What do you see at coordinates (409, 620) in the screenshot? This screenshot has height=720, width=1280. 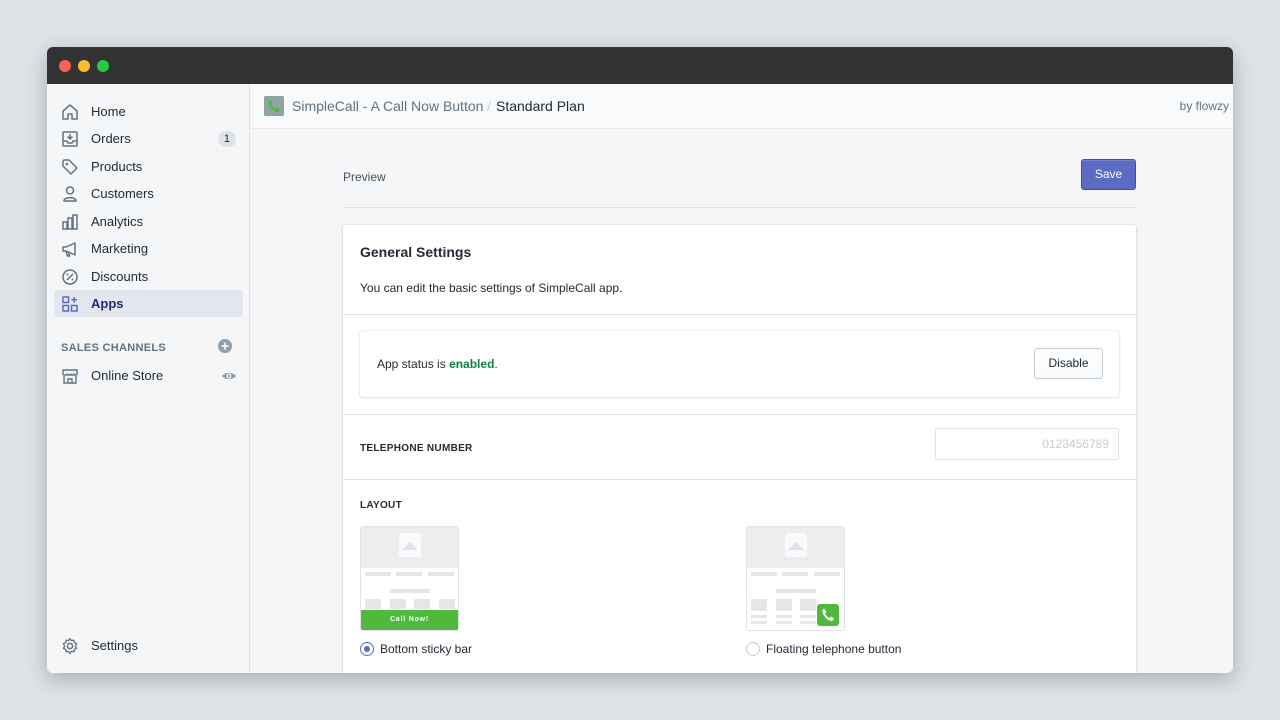 I see `call-now-sticky-bar: Call Now!` at bounding box center [409, 620].